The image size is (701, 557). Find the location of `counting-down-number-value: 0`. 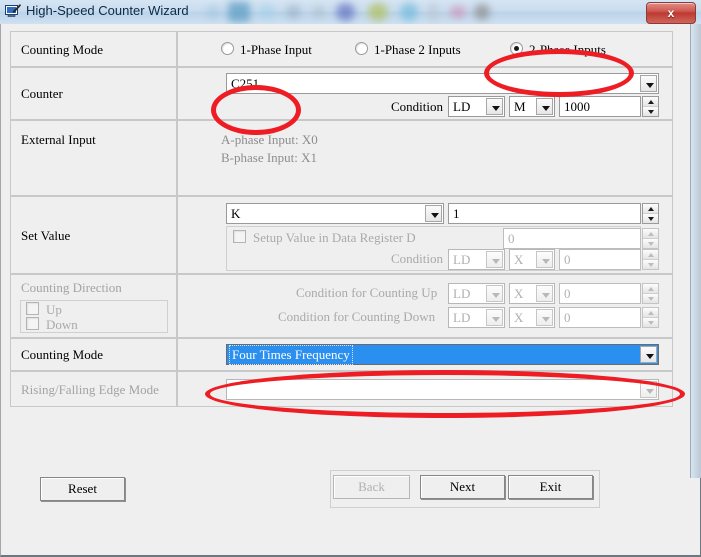

counting-down-number-value: 0 is located at coordinates (567, 317).